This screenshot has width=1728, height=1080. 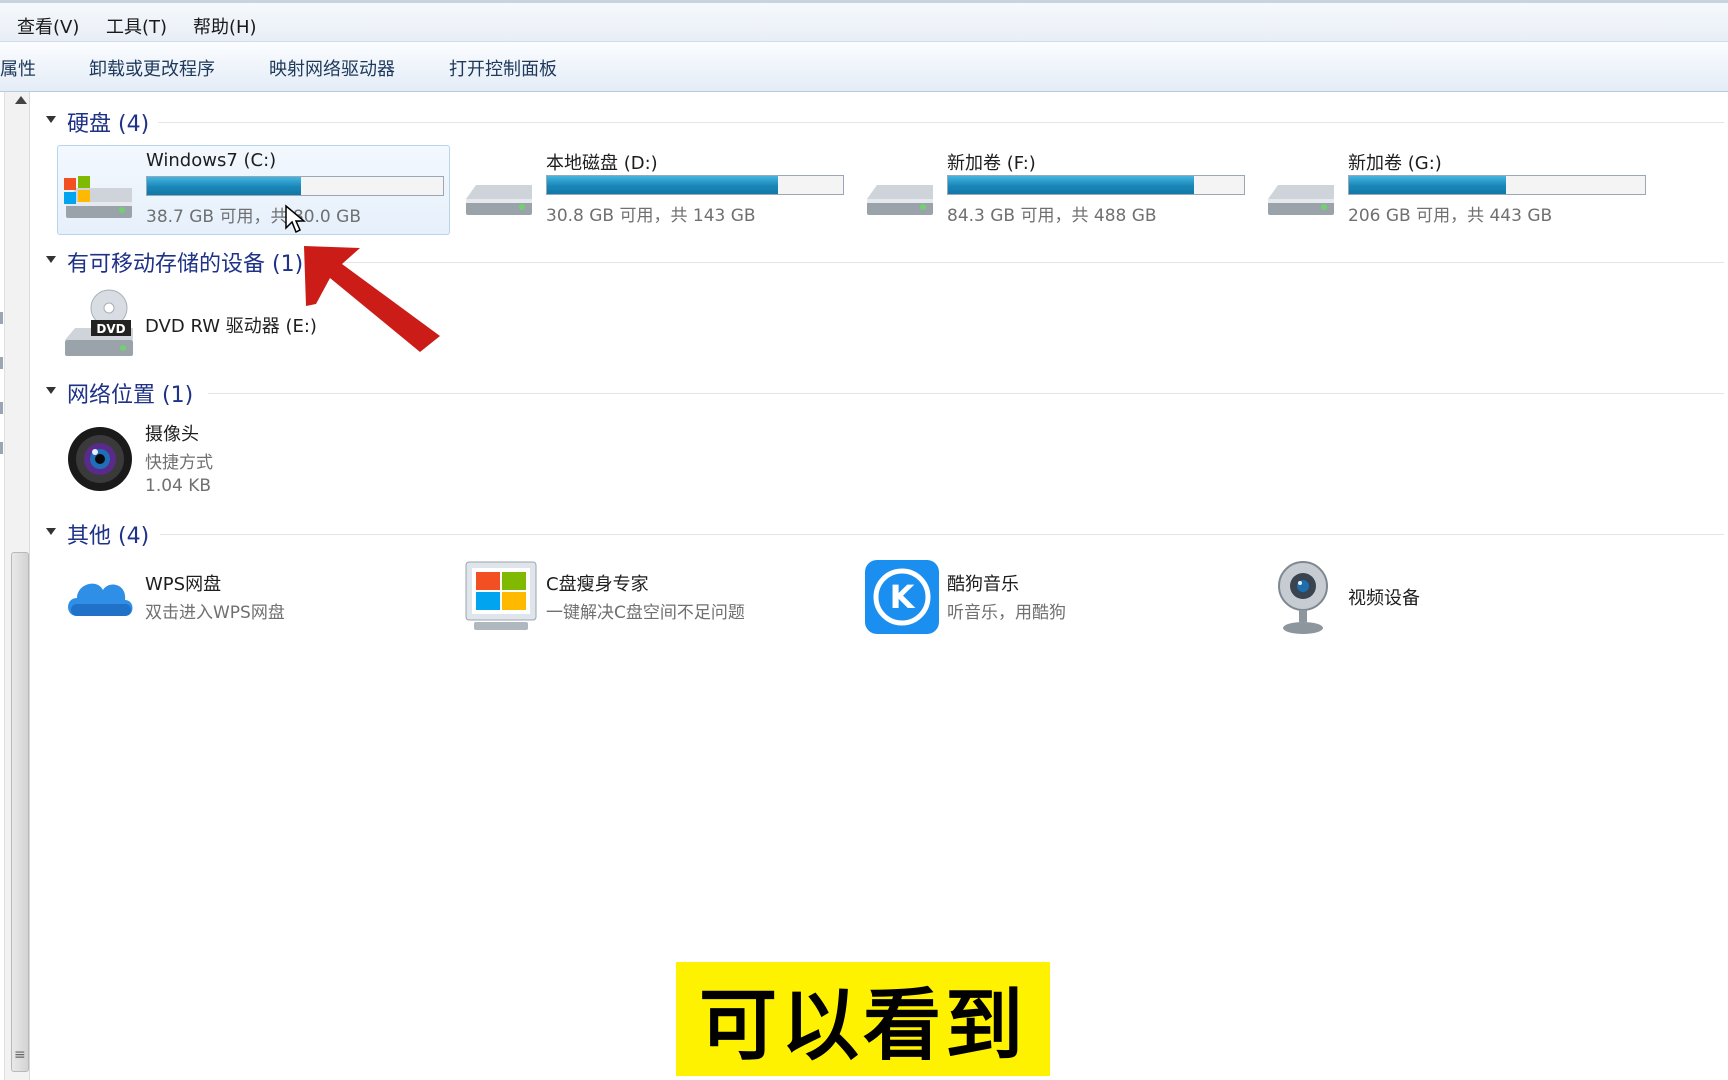 I want to click on dvd-drive-icon: DVD, so click(x=99, y=322).